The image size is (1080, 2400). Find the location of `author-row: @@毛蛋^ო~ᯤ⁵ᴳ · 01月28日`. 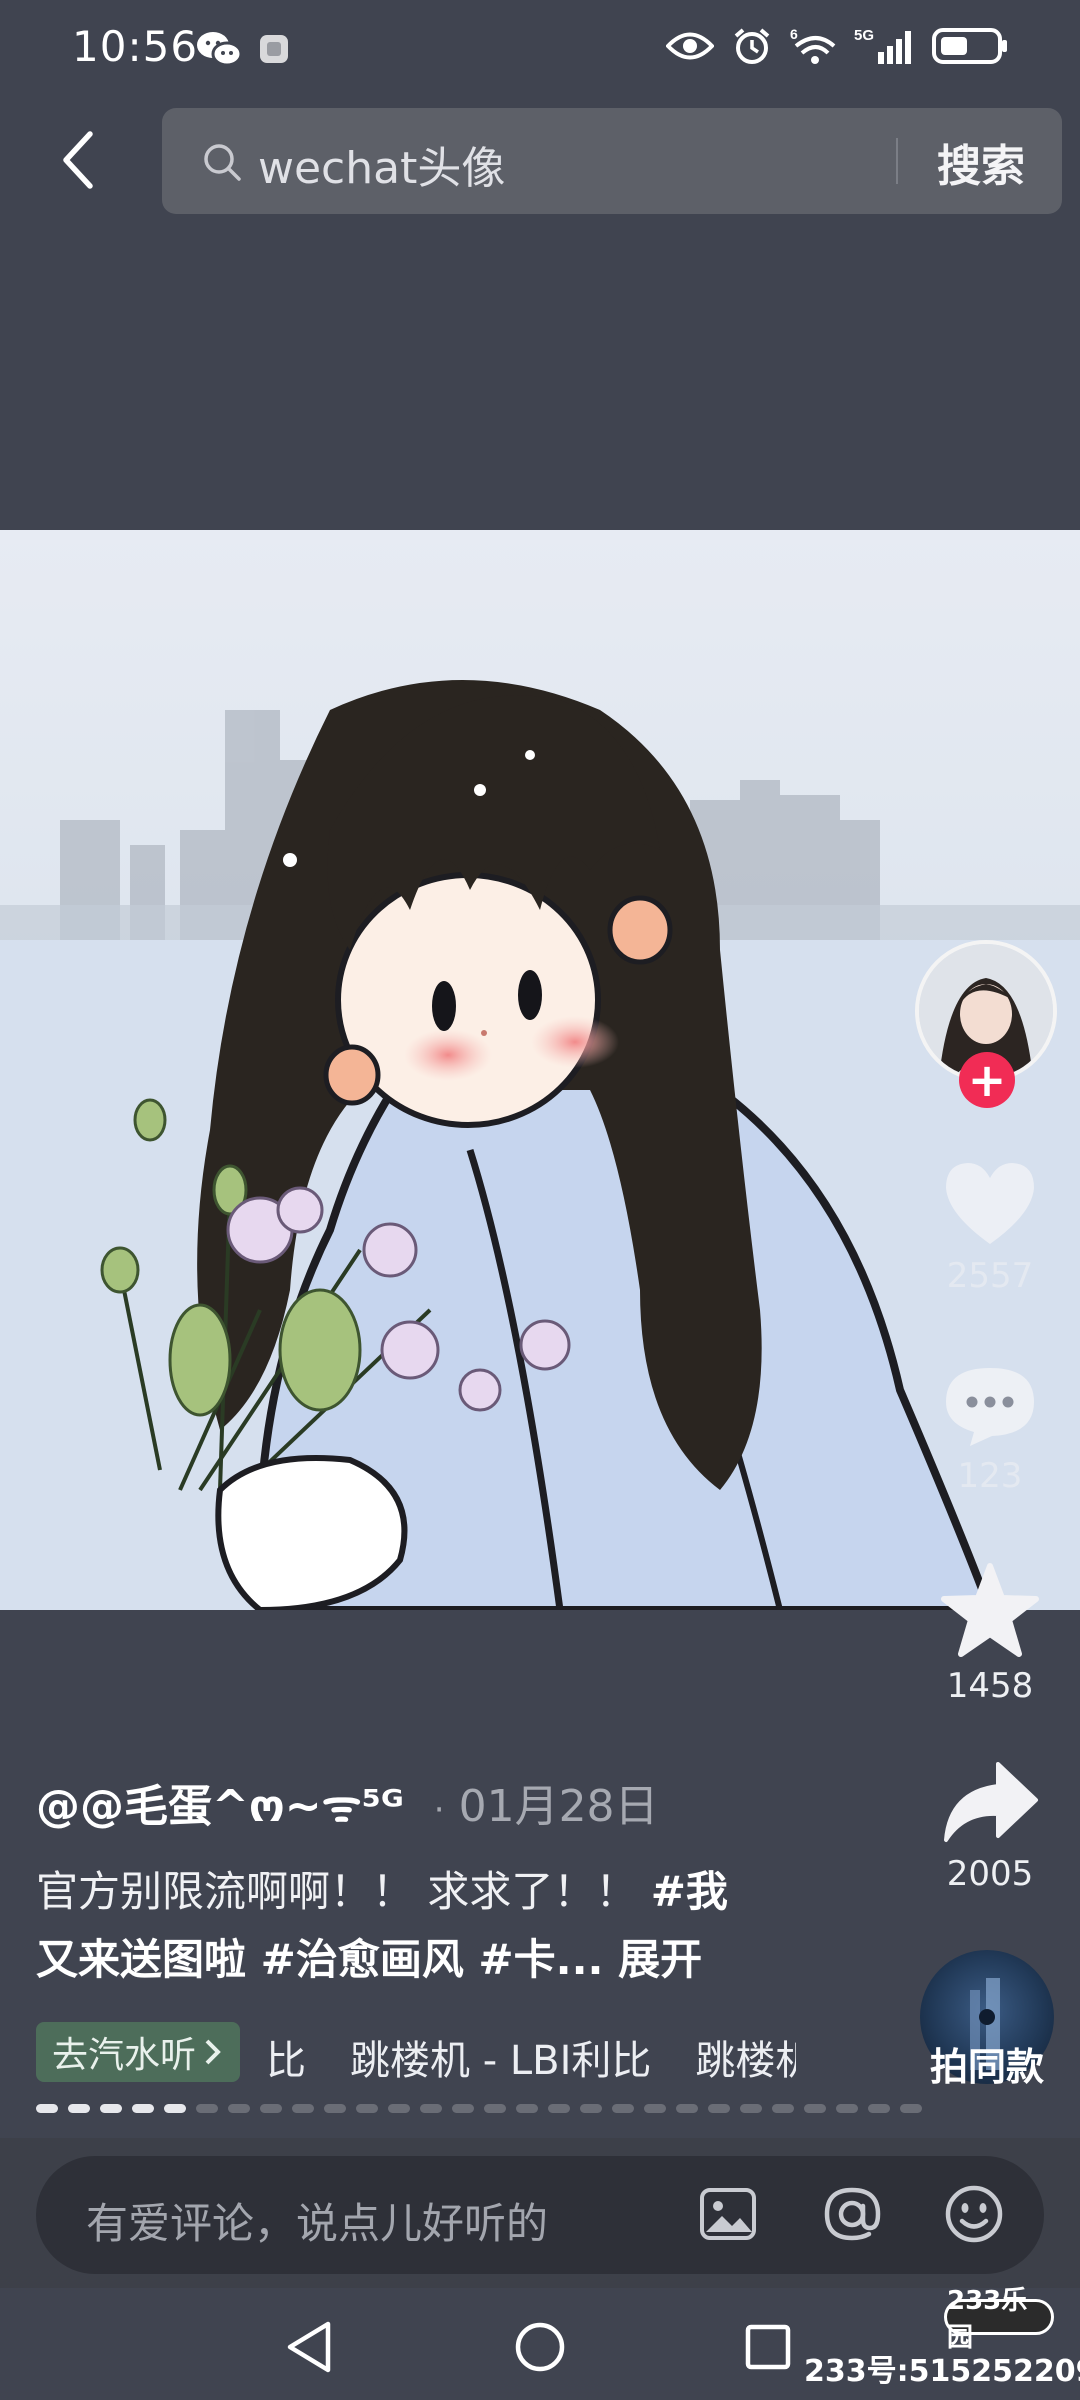

author-row: @@毛蛋^ო~ᯤ⁵ᴳ · 01月28日 is located at coordinates (347, 1802).